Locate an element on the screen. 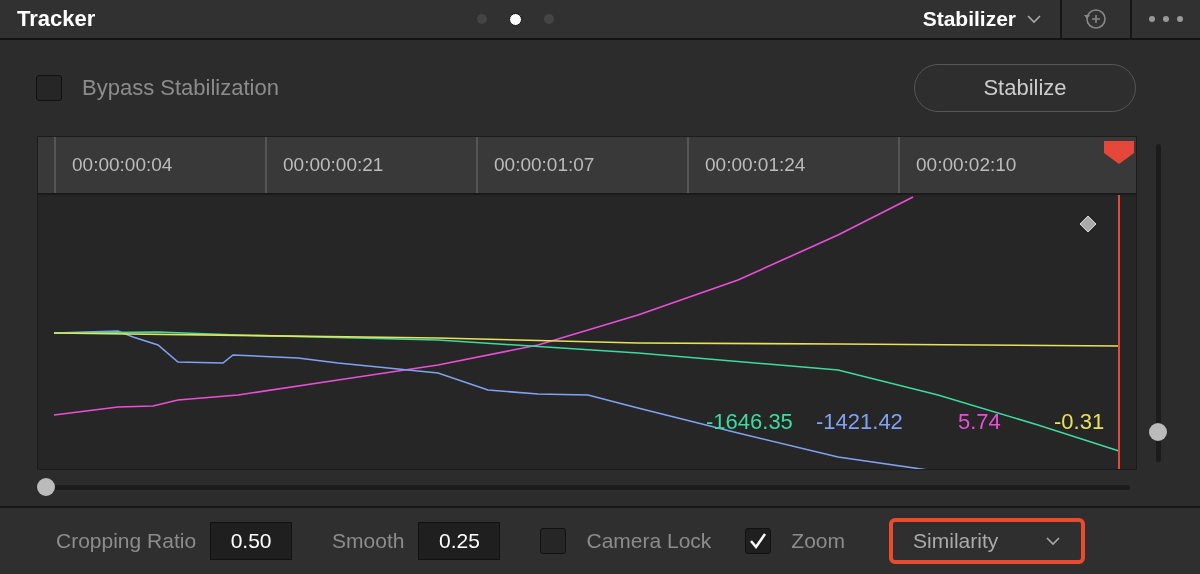 The image size is (1200, 574). timecode-label: 00:00:01:07 is located at coordinates (581, 165).